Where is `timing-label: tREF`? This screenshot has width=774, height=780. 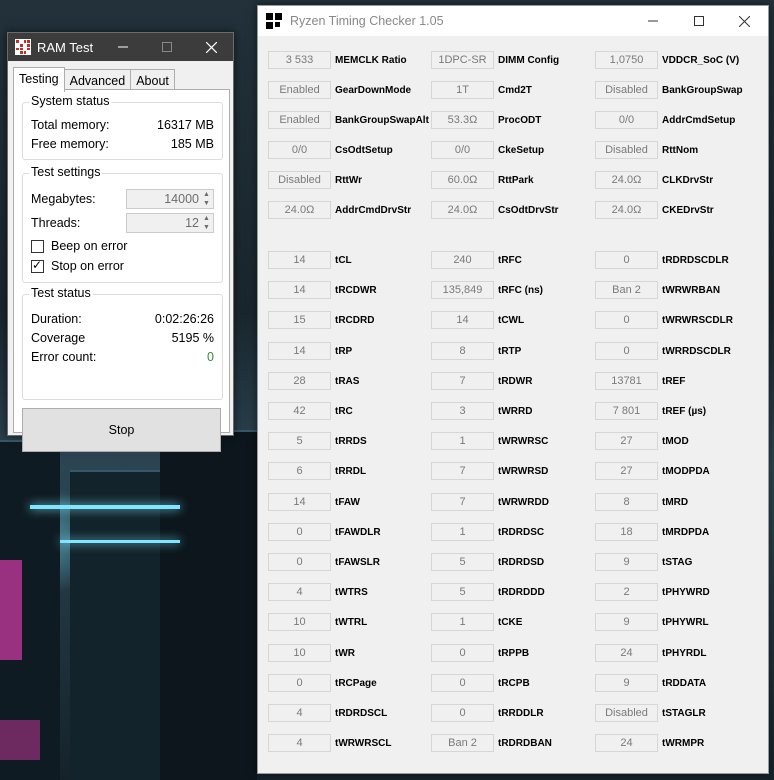 timing-label: tREF is located at coordinates (674, 381).